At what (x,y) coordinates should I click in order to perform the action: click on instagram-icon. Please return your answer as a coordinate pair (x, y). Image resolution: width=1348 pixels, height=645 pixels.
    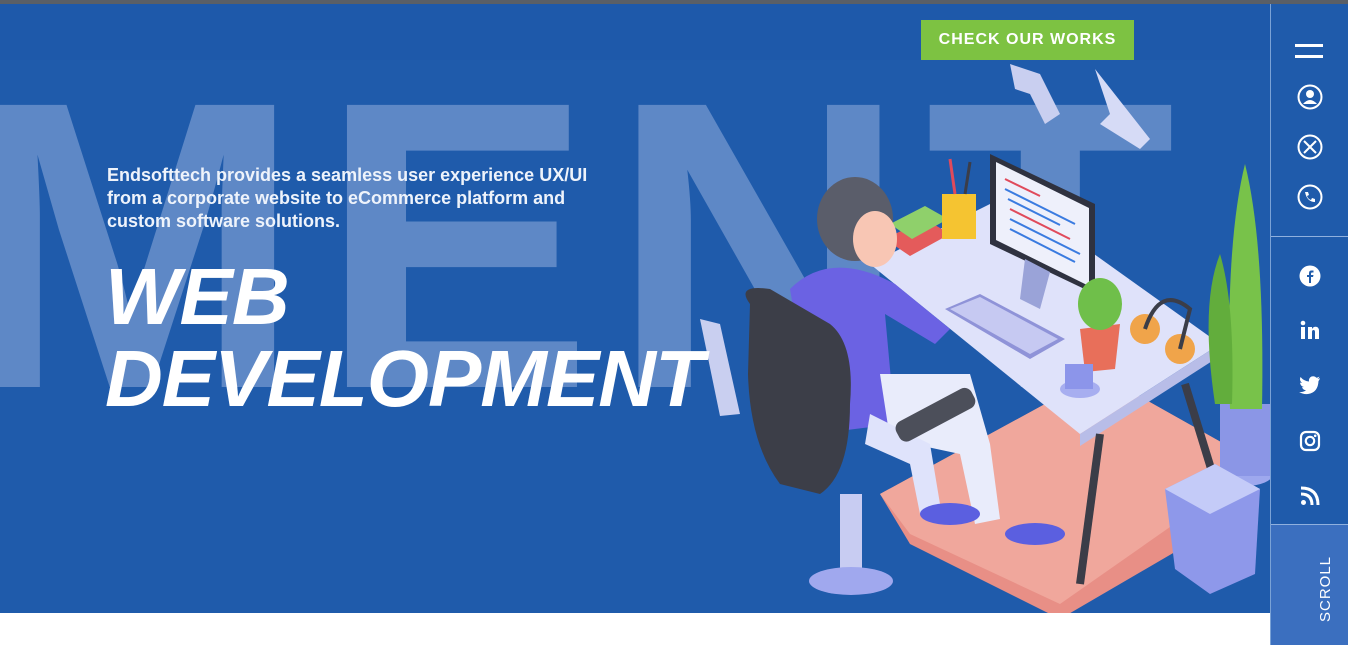
    Looking at the image, I should click on (1310, 441).